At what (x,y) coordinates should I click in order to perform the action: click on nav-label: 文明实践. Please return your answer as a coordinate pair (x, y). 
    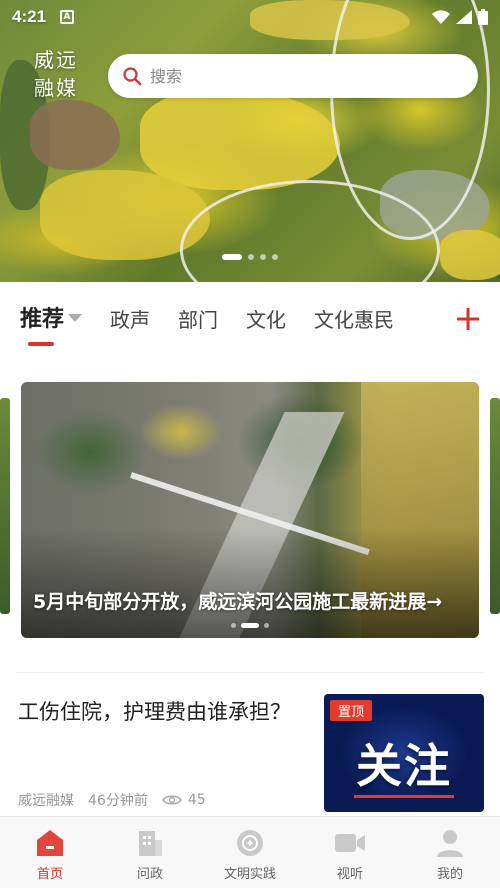
    Looking at the image, I should click on (249, 874).